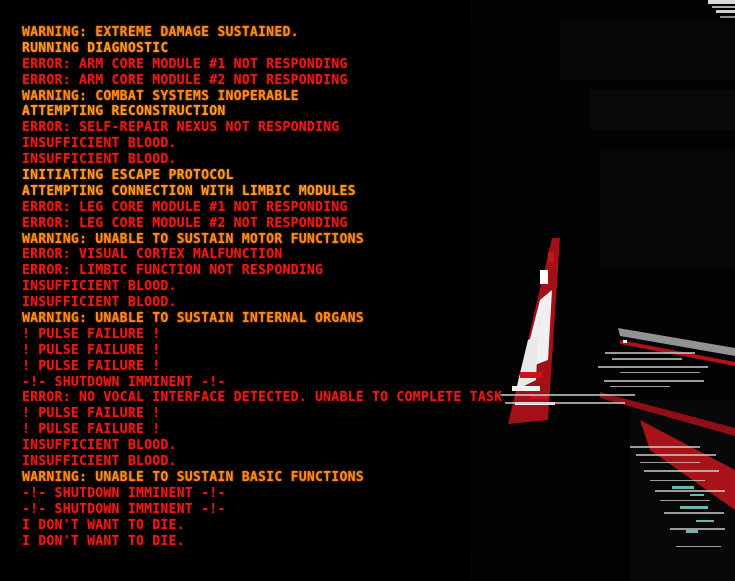 The height and width of the screenshot is (581, 735). I want to click on glitch-cursor-dot, so click(625, 341).